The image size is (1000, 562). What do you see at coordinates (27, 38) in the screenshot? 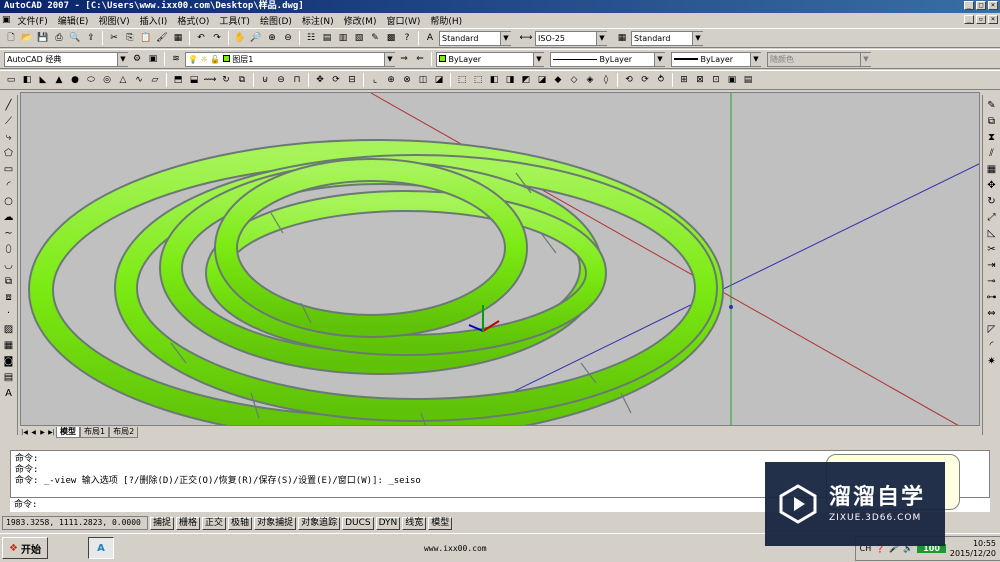
I see `open-icon: 📂` at bounding box center [27, 38].